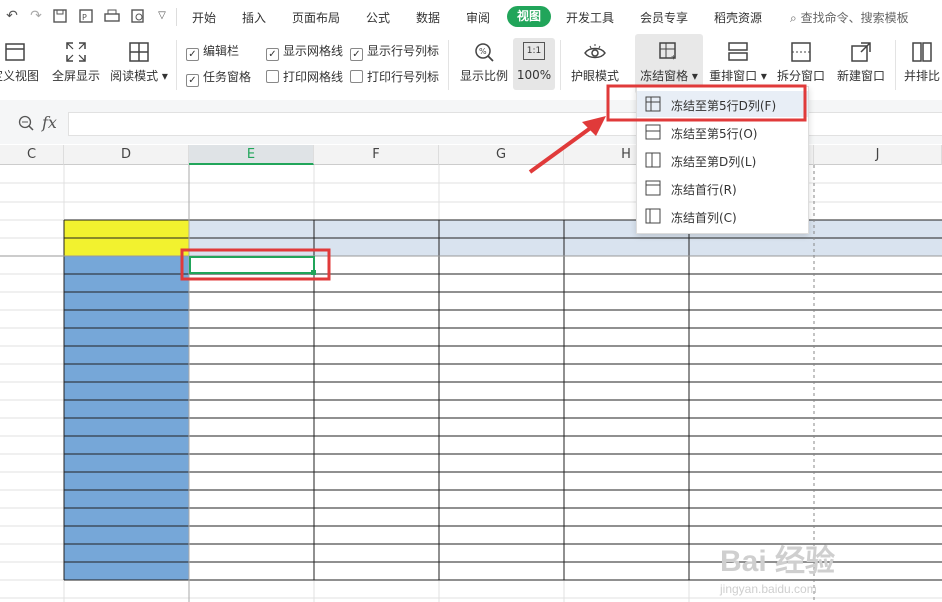  What do you see at coordinates (483, 76) in the screenshot?
I see `zoom-ratio-label: 显示比例` at bounding box center [483, 76].